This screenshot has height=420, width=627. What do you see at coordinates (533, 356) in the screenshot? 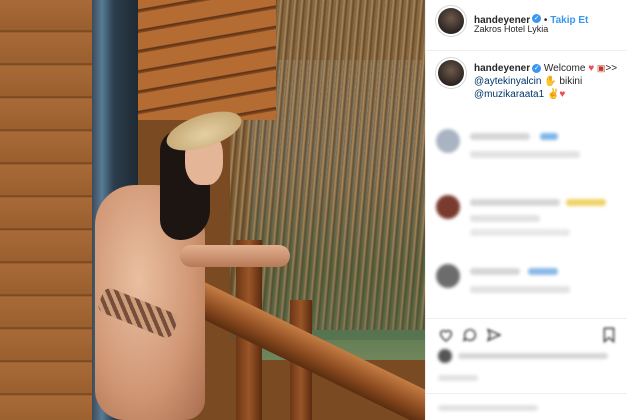
I see `likes-text-blurred` at bounding box center [533, 356].